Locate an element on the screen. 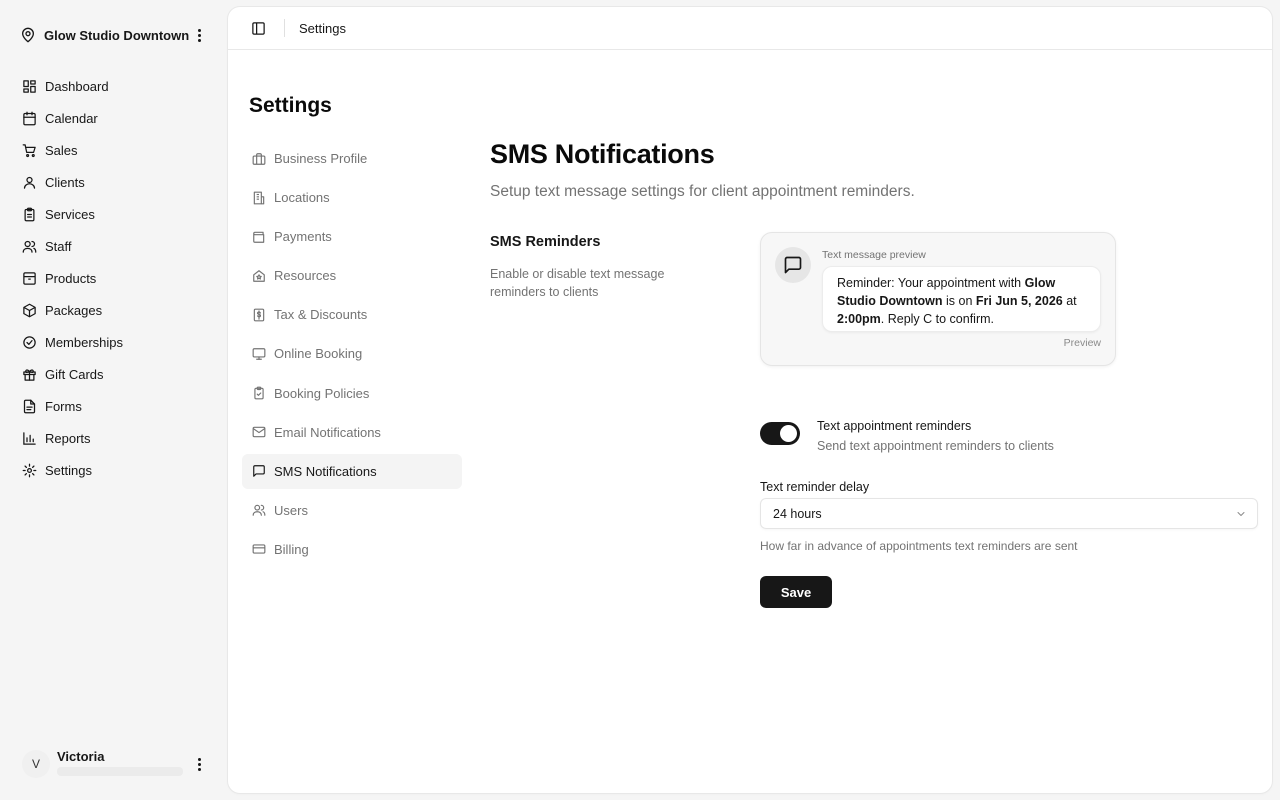 This screenshot has height=800, width=1280. nav-item-staff: Staff is located at coordinates (114, 246).